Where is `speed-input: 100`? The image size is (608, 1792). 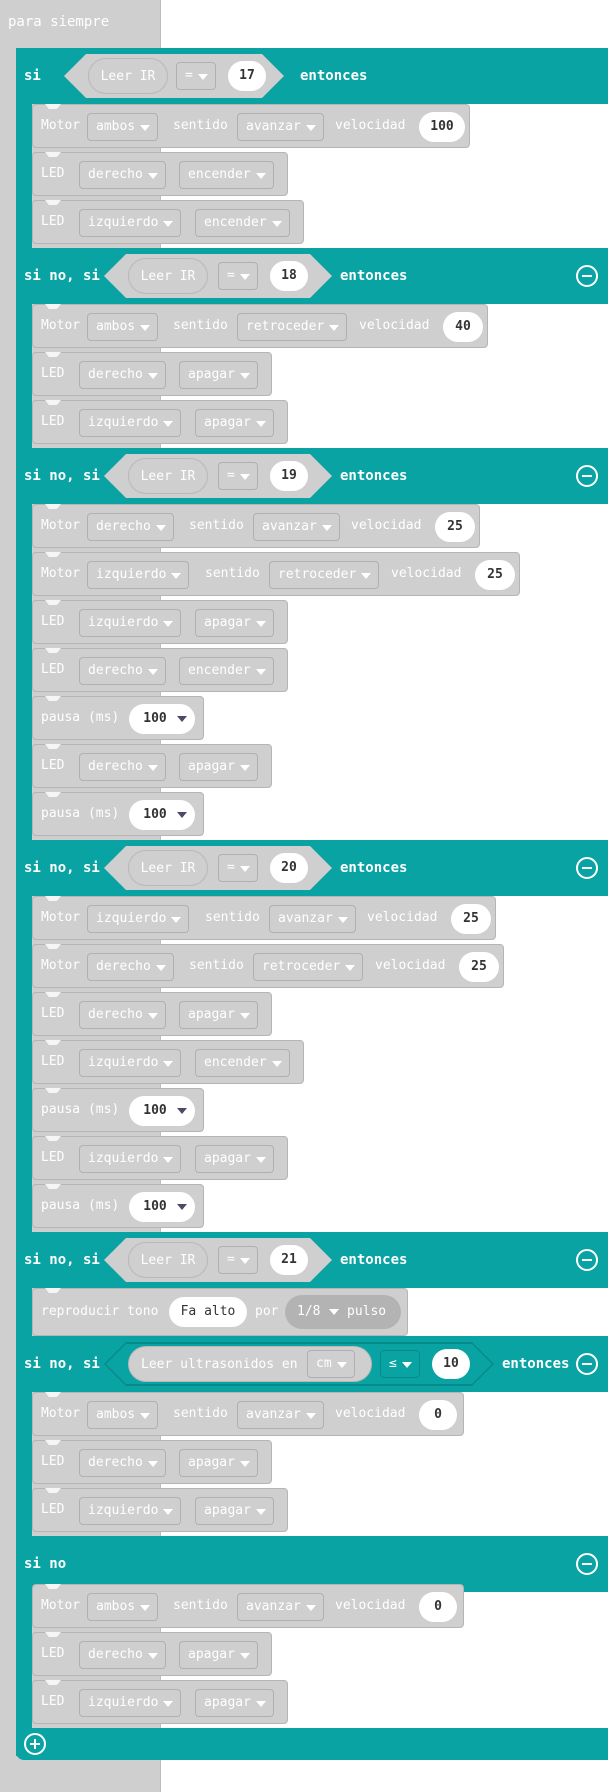
speed-input: 100 is located at coordinates (442, 127).